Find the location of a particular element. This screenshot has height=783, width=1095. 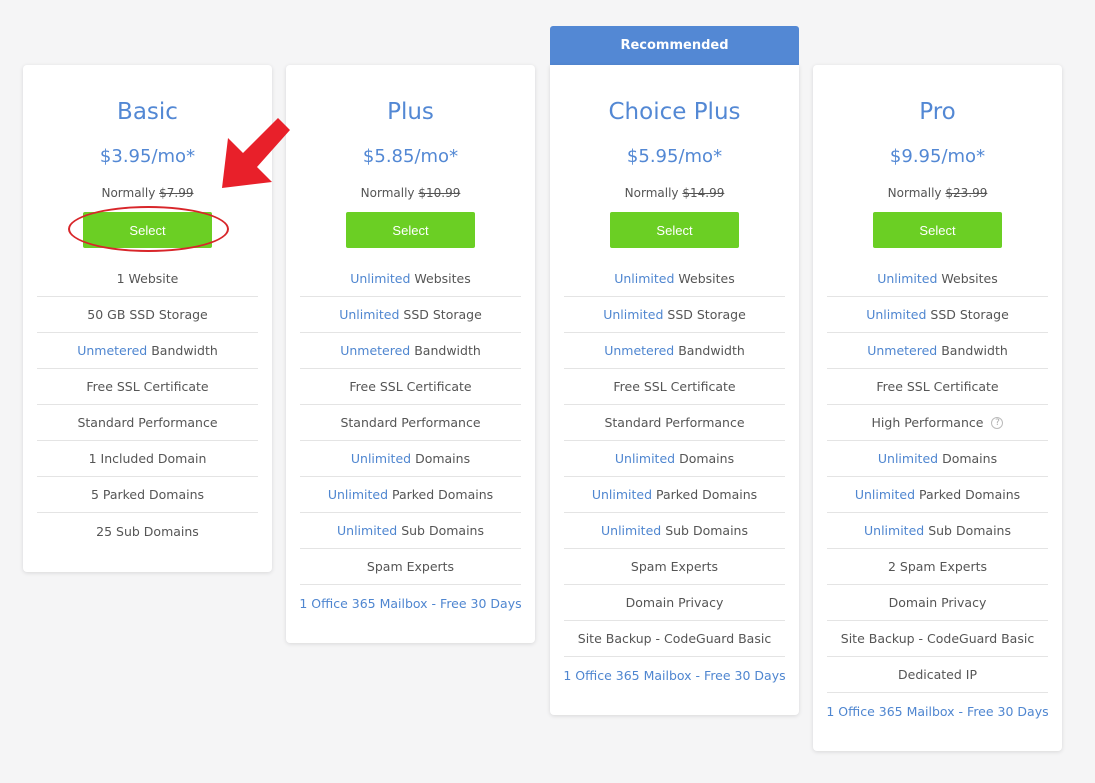

plan-normal-price: Normally $14.99 is located at coordinates (674, 193).